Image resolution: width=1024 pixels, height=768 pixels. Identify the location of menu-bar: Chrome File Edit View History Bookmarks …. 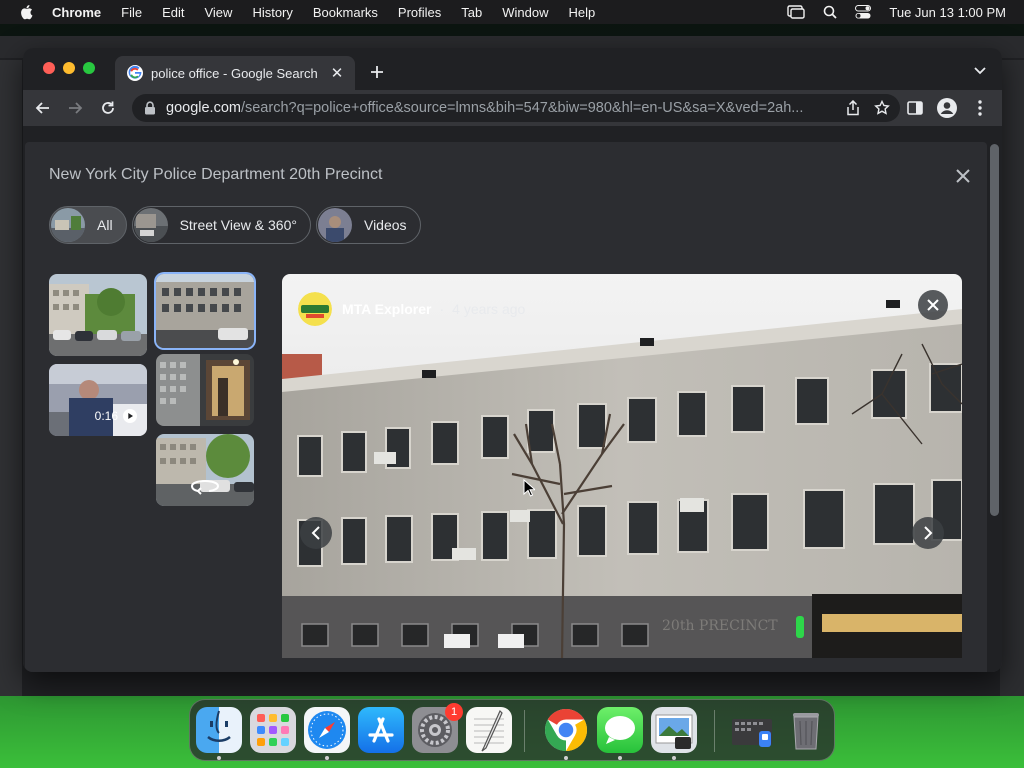
(512, 12).